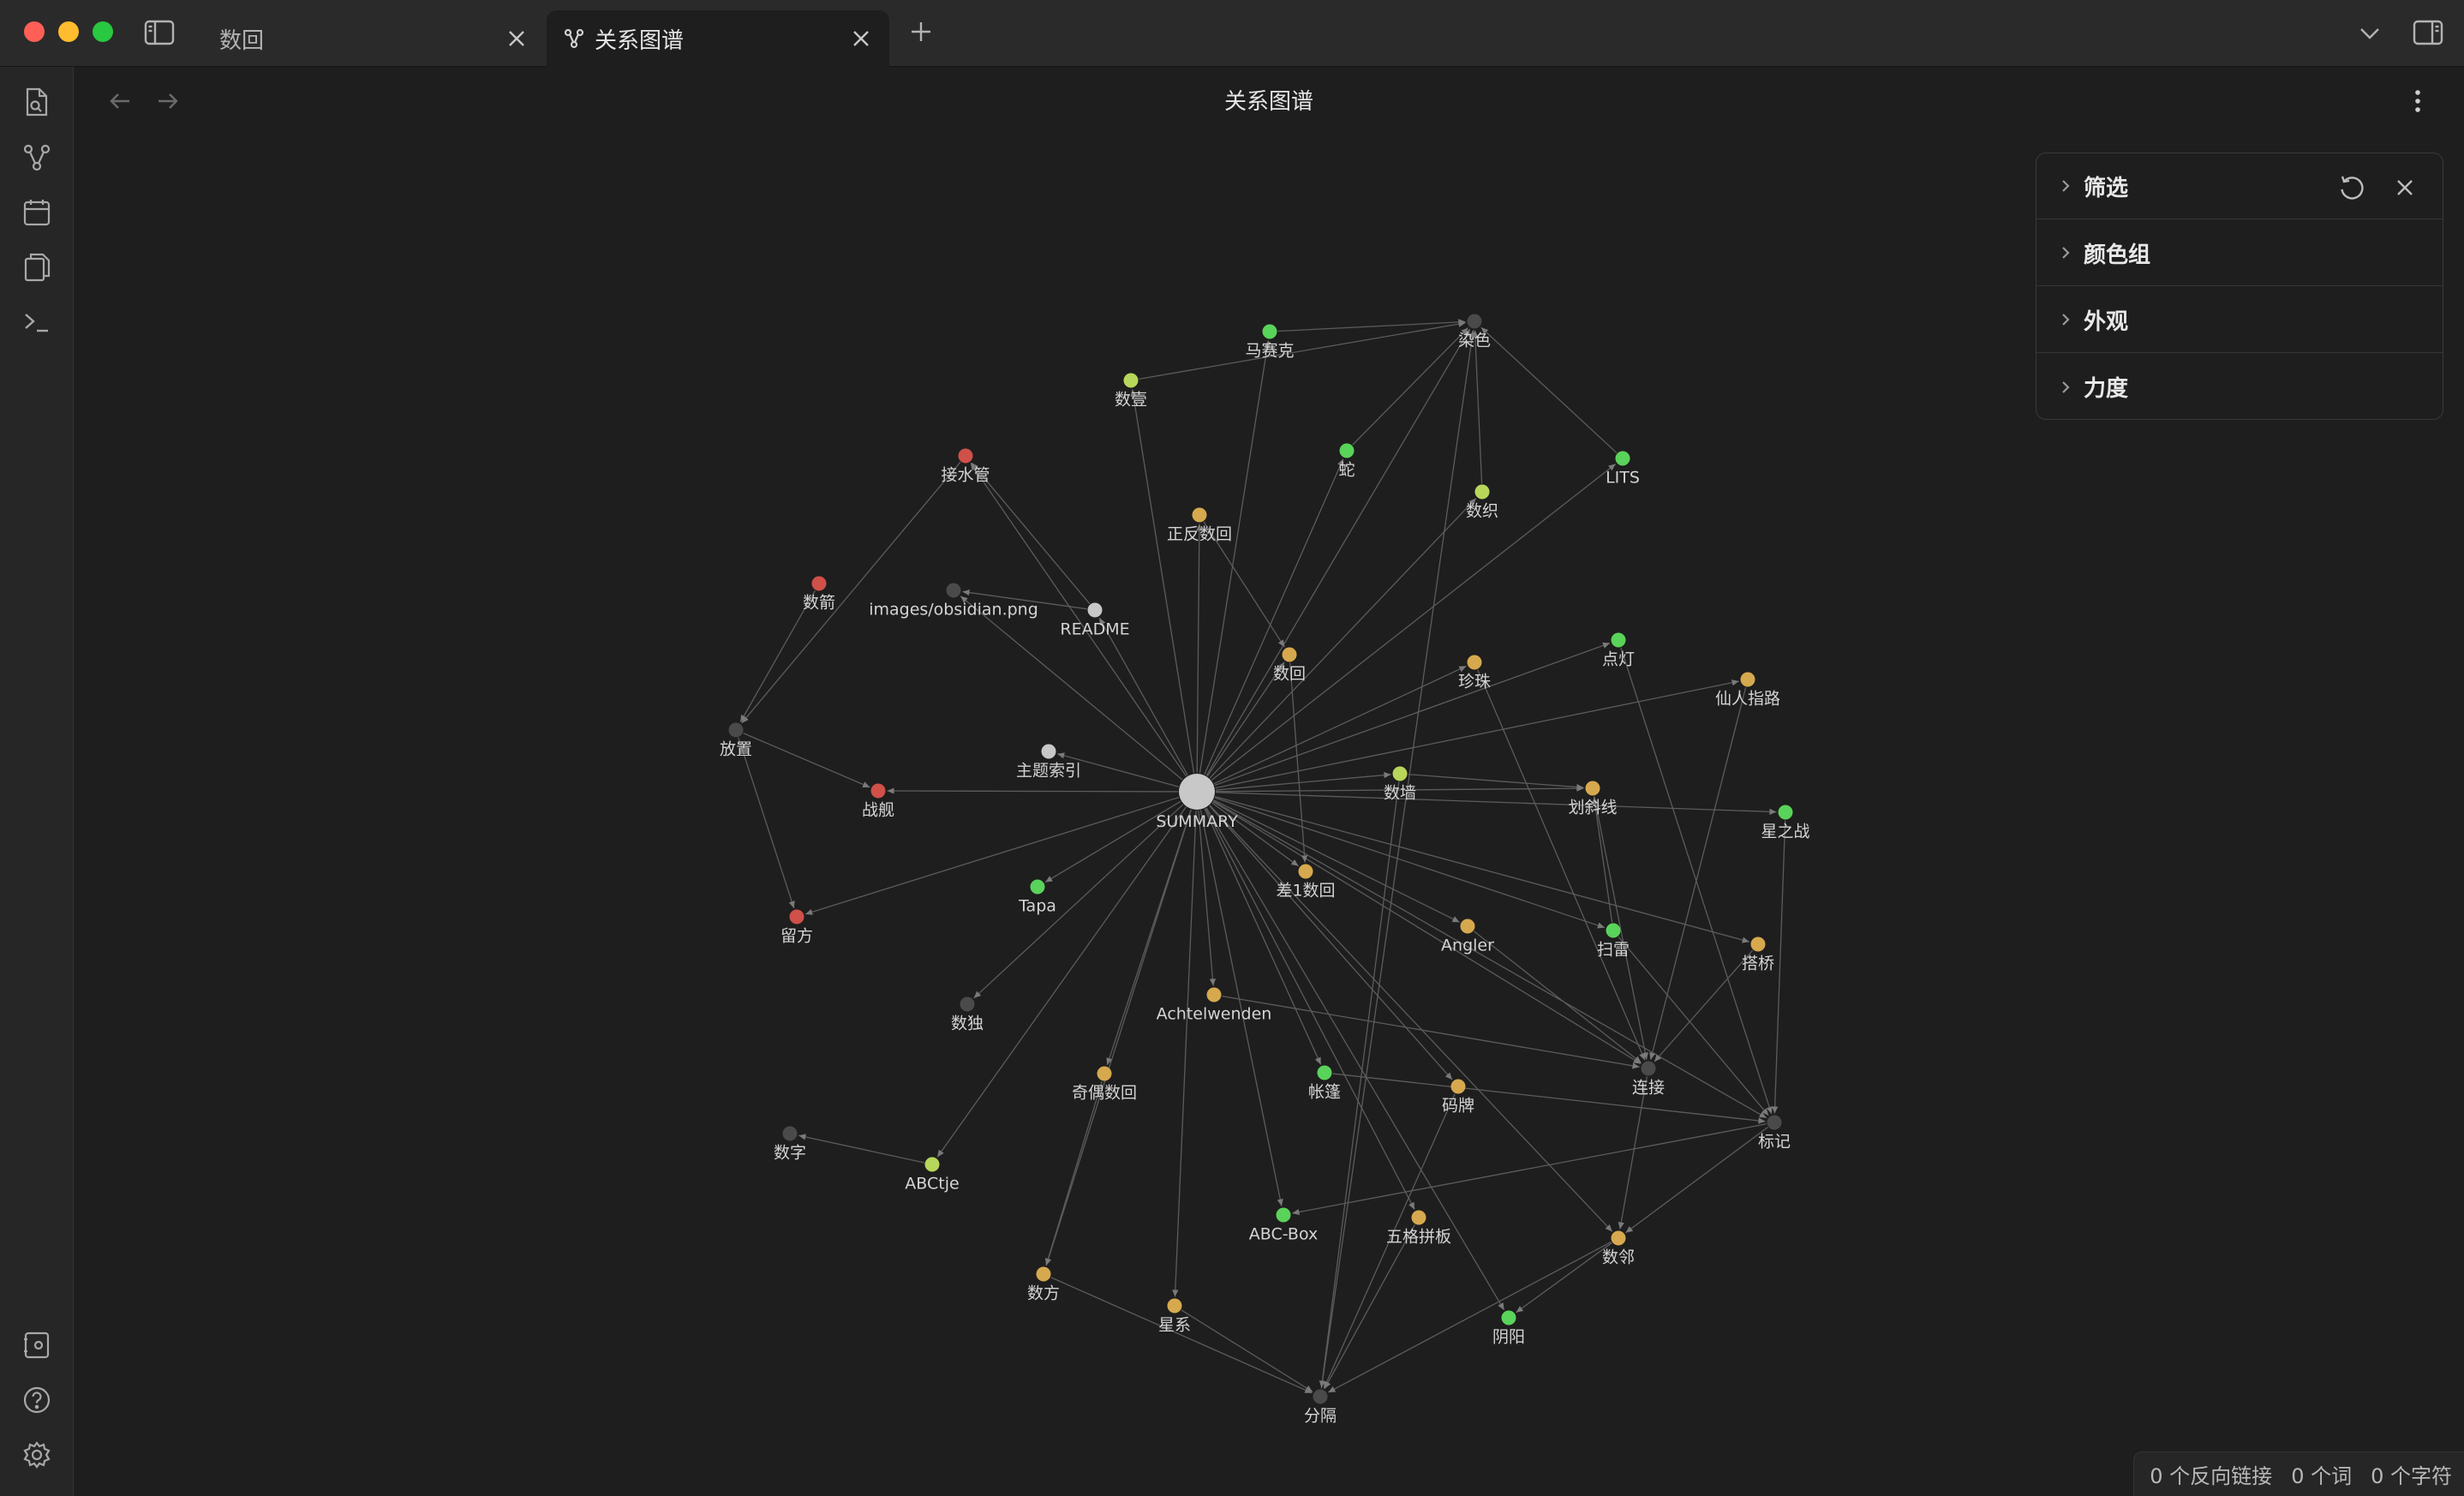 This screenshot has width=2464, height=1496. What do you see at coordinates (37, 1455) in the screenshot?
I see `settings-icon` at bounding box center [37, 1455].